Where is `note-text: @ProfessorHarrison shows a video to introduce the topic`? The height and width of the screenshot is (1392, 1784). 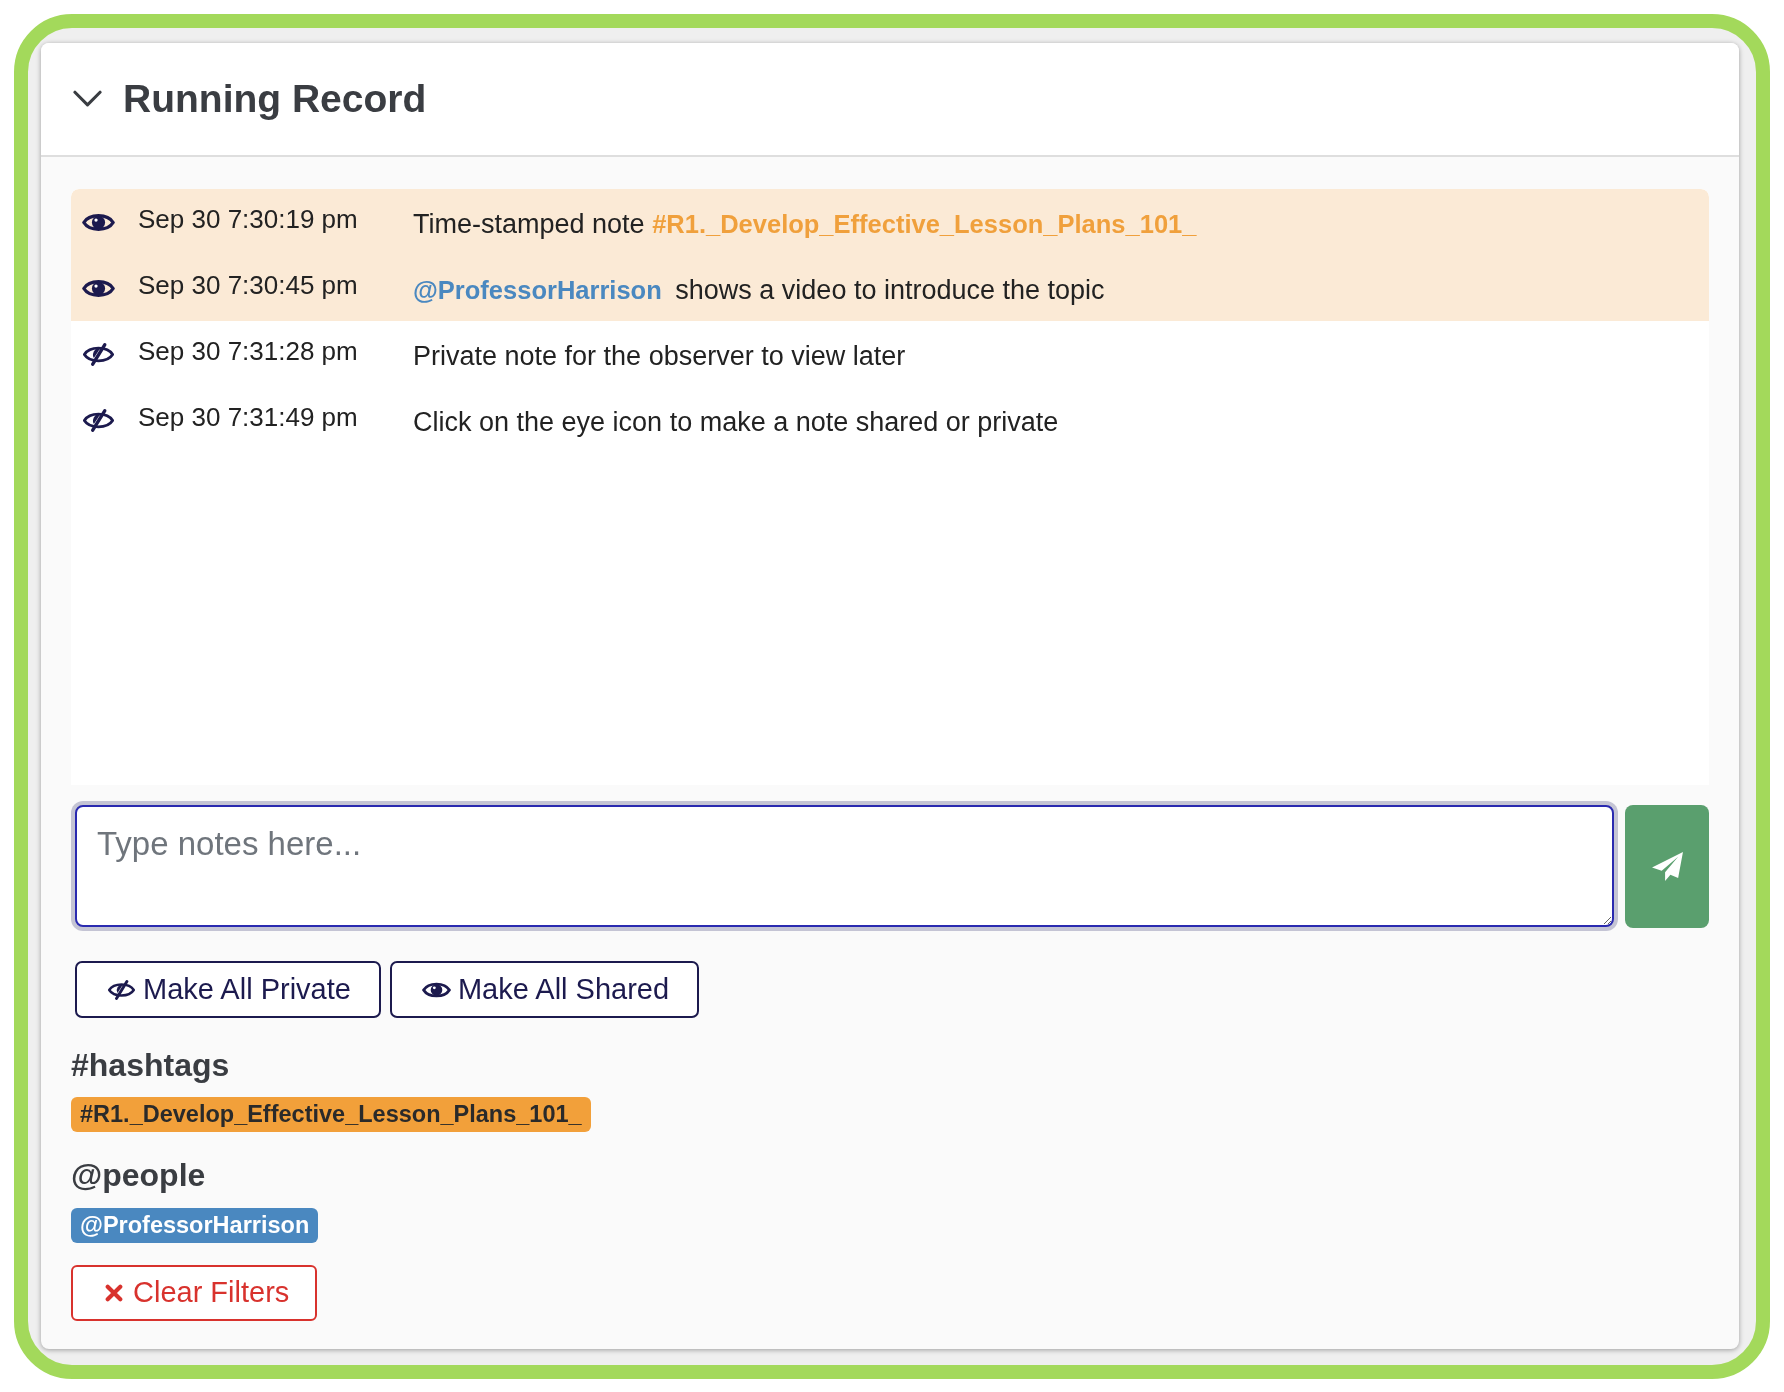
note-text: @ProfessorHarrison shows a video to introduce the topic is located at coordinates (759, 290).